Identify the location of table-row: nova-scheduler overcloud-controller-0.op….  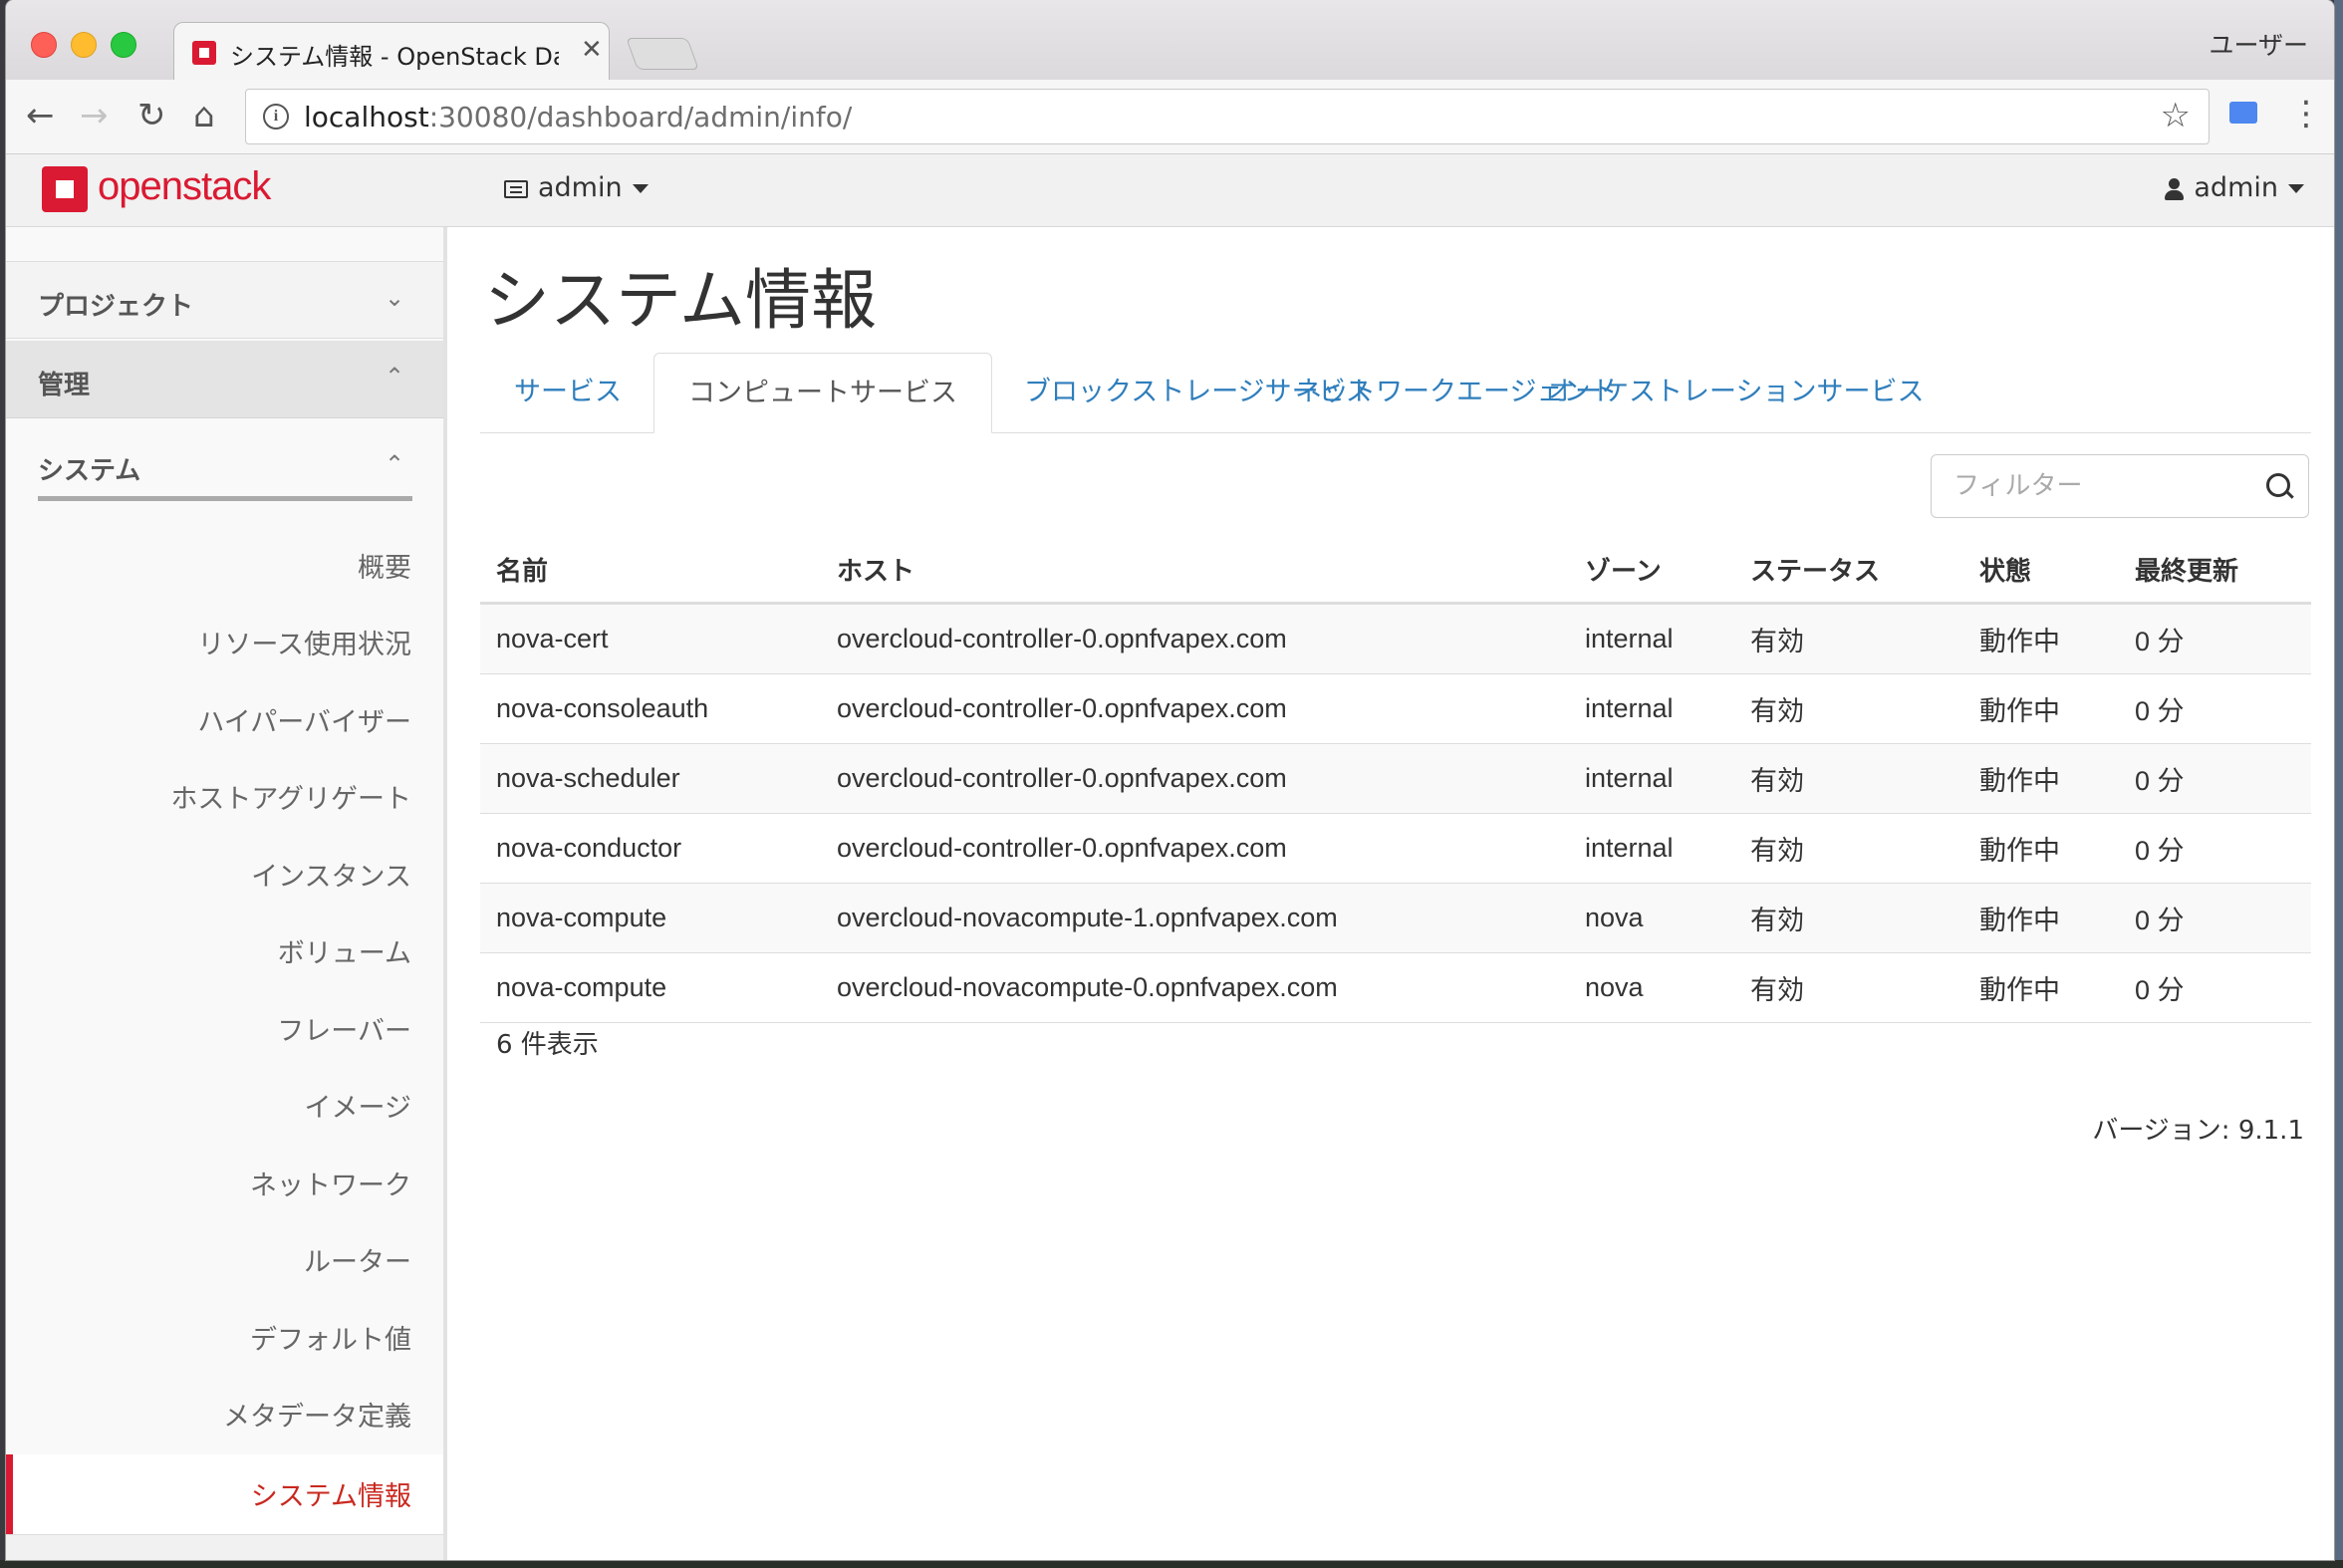
(1395, 778).